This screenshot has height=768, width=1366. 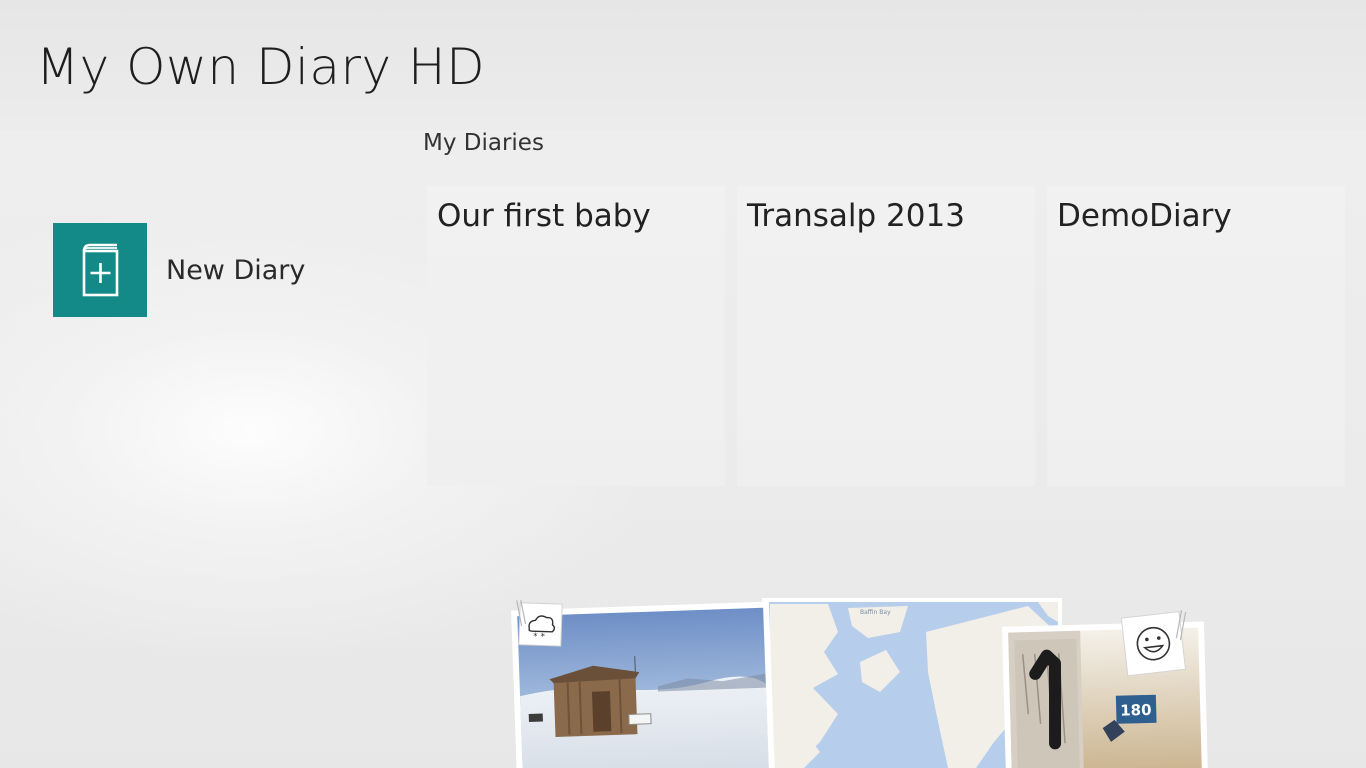 I want to click on beach-chair-number: 180, so click(x=1136, y=710).